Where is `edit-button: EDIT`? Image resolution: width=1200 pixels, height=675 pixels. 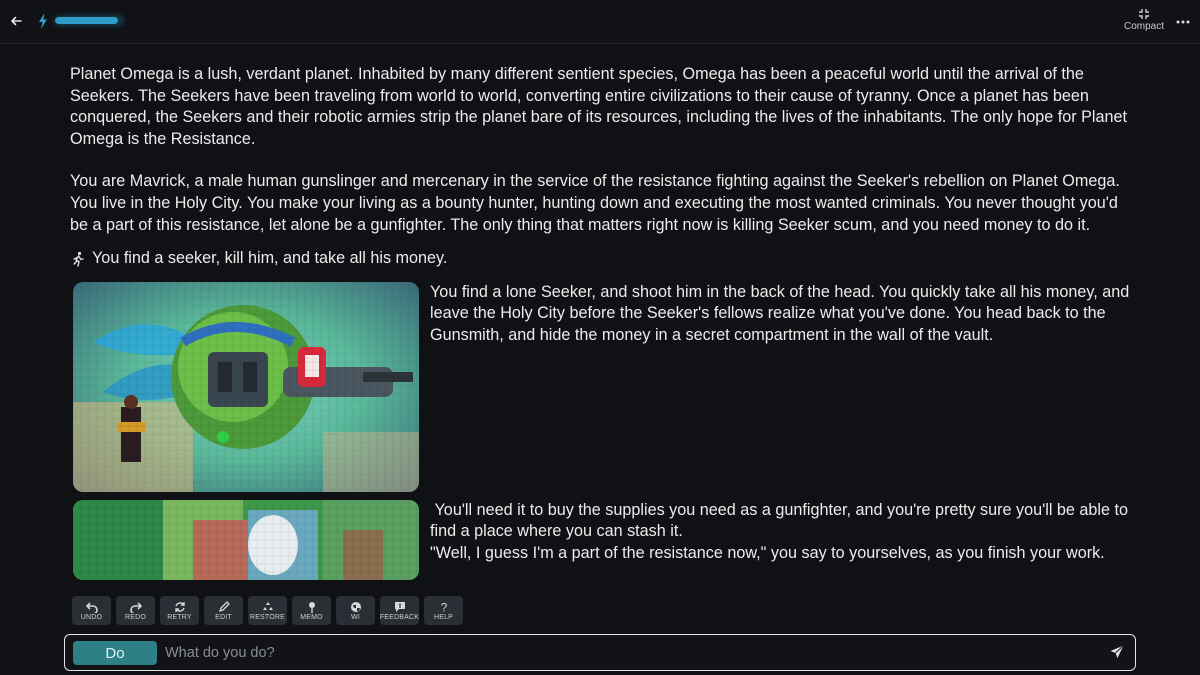 edit-button: EDIT is located at coordinates (223, 610).